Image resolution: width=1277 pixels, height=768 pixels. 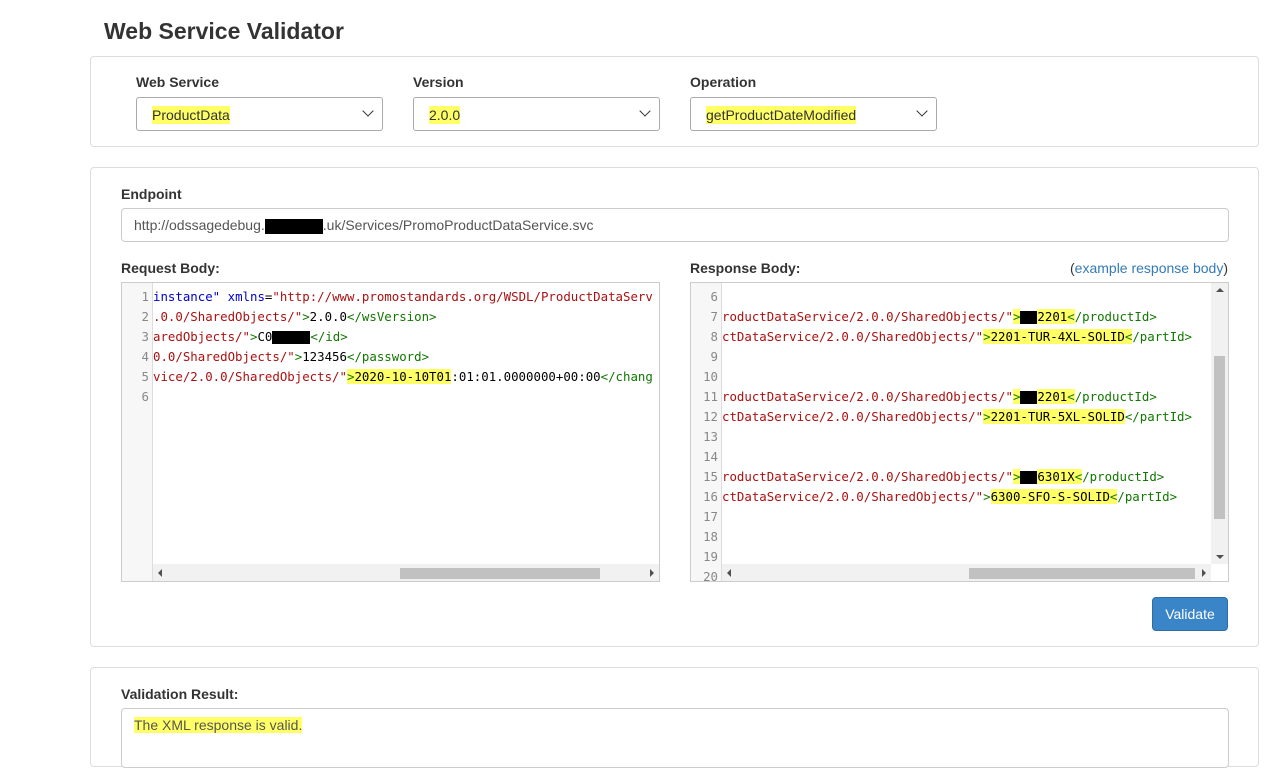 I want to click on scroll-down-icon, so click(x=1220, y=557).